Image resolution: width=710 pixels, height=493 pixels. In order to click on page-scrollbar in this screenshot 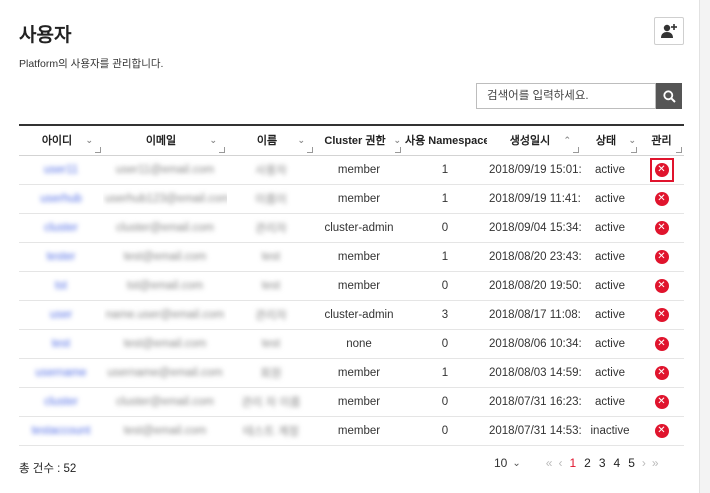, I will do `click(704, 246)`.